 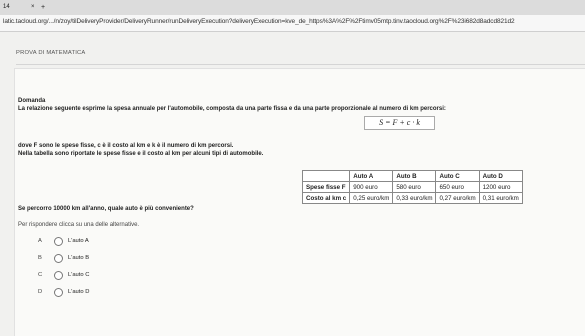 I want to click on table-cell: 0,25 euro/km, so click(x=371, y=198).